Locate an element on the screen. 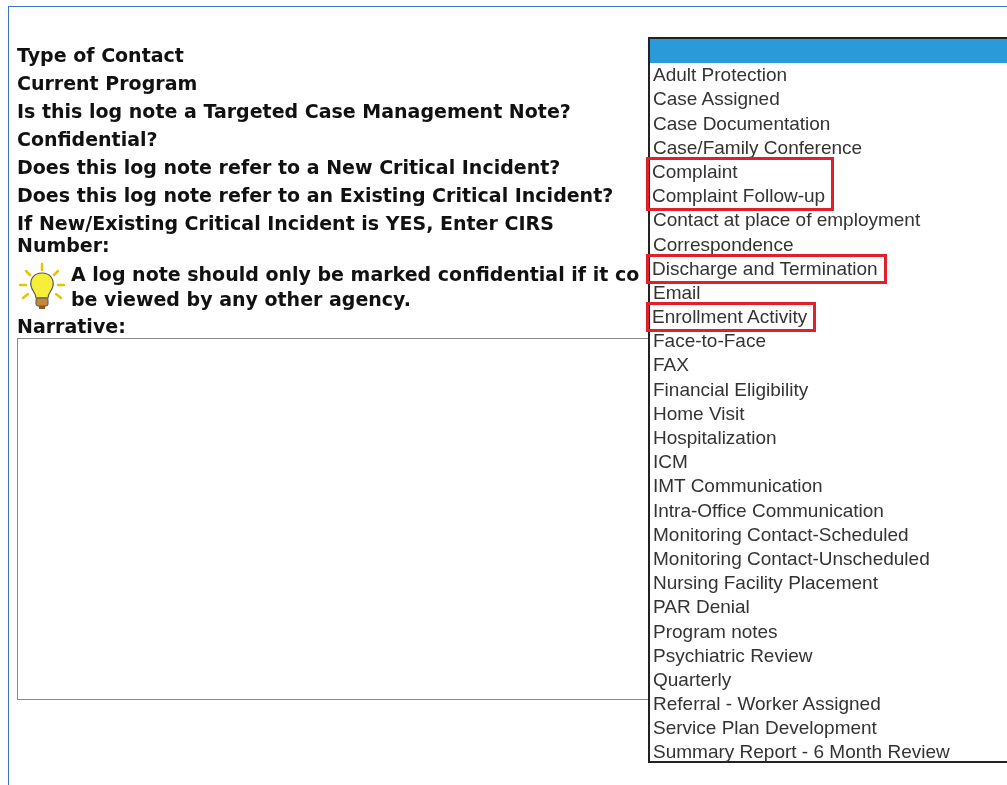 Image resolution: width=1007 pixels, height=785 pixels. dropdown-option: Case/Family Conference is located at coordinates (828, 147).